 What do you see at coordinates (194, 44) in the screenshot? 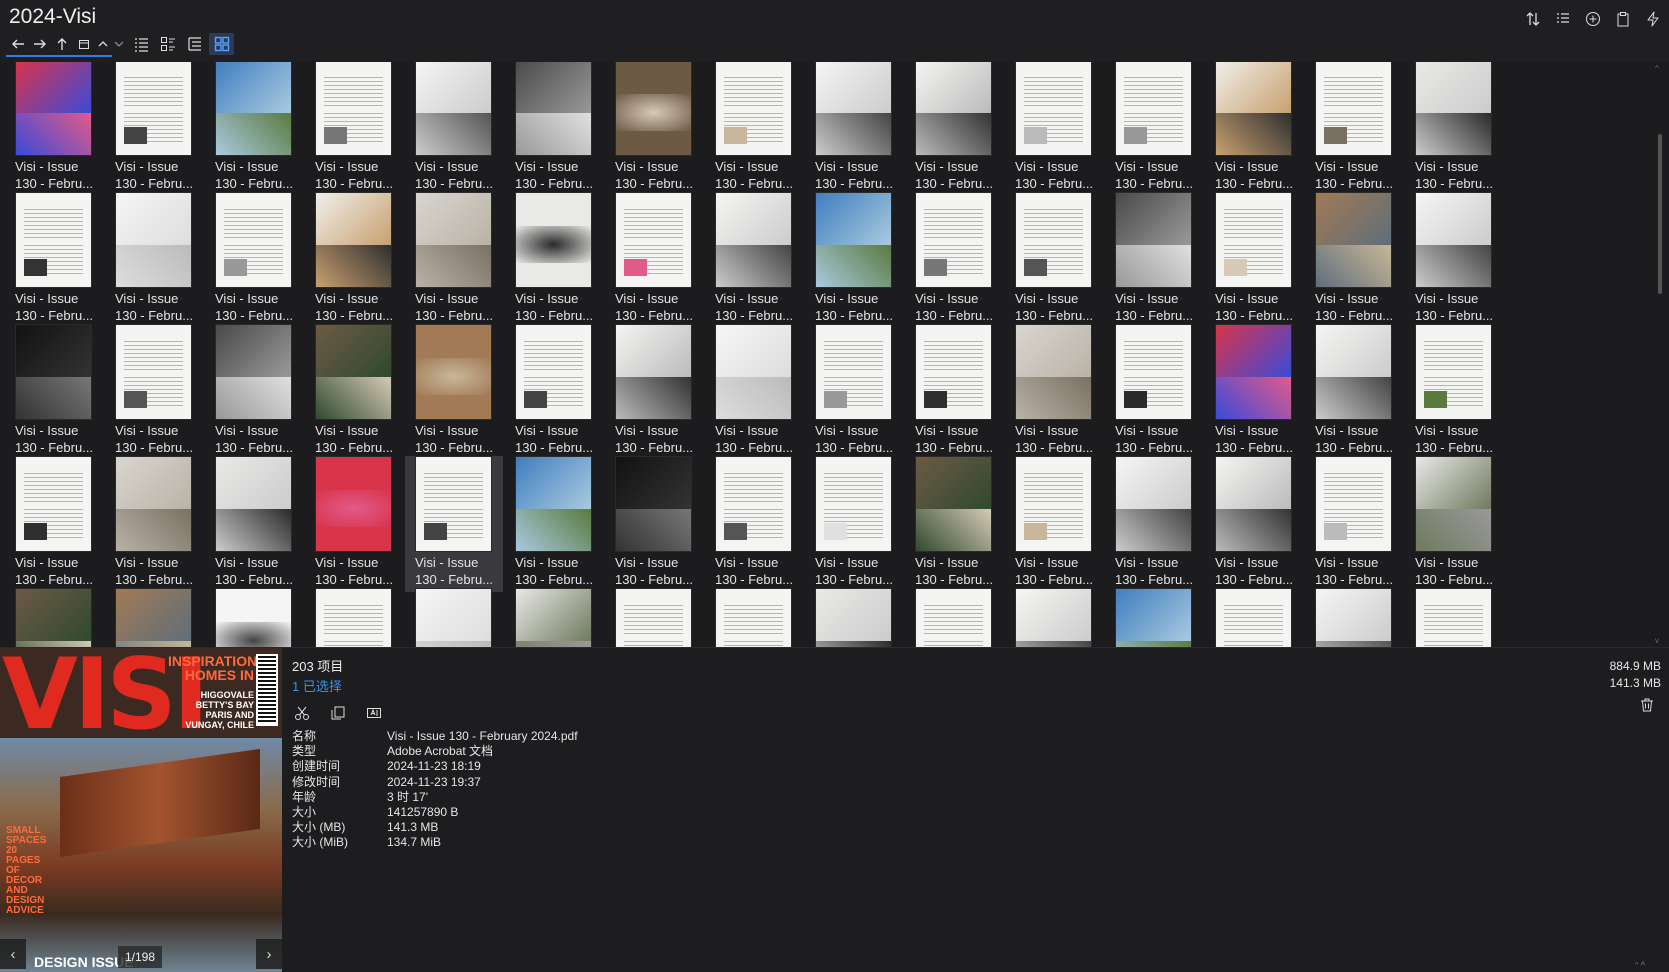
I see `tree-view-button` at bounding box center [194, 44].